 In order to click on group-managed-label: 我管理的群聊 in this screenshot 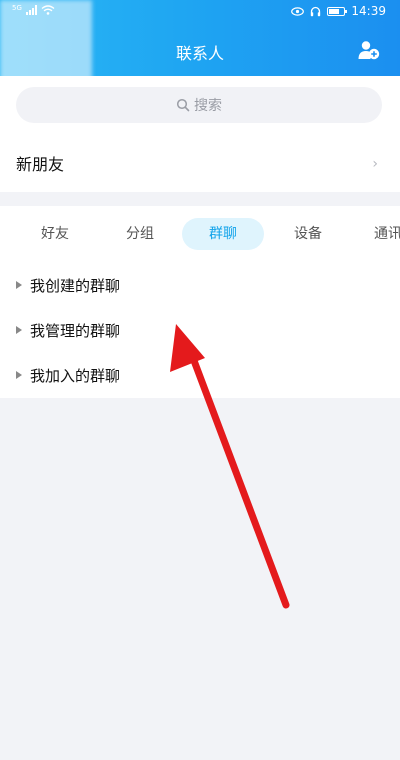, I will do `click(75, 330)`.